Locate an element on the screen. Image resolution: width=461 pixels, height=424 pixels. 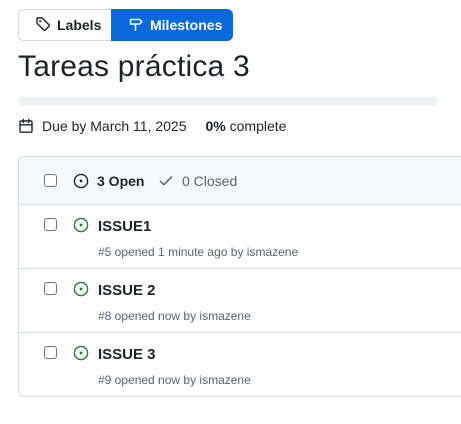
issue-row: ISSUE 2 #8 opened now by ismazene is located at coordinates (240, 301).